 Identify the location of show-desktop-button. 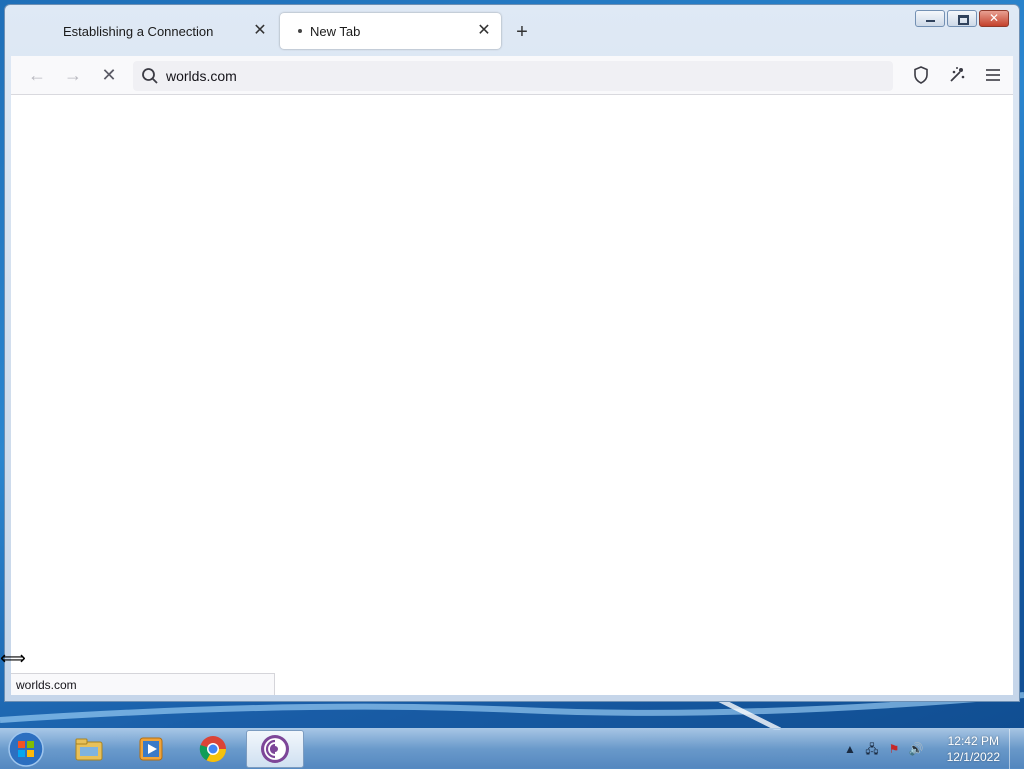
(1016, 749).